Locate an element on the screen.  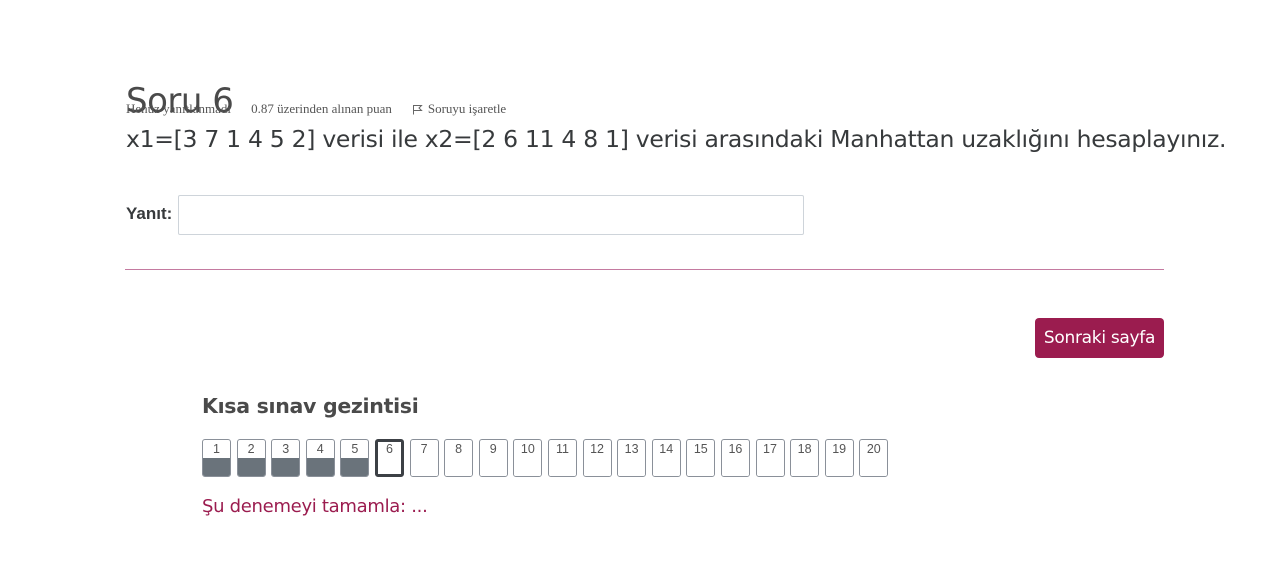
quiz-nav-number: 14 is located at coordinates (666, 449).